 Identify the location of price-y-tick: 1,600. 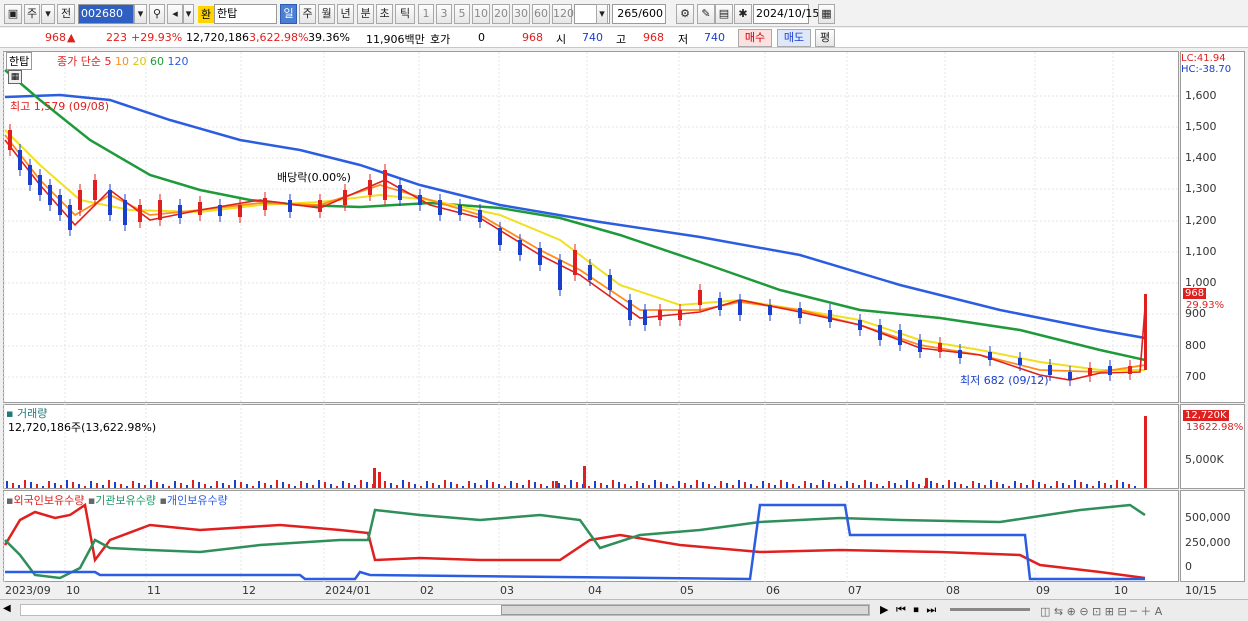
(1201, 95).